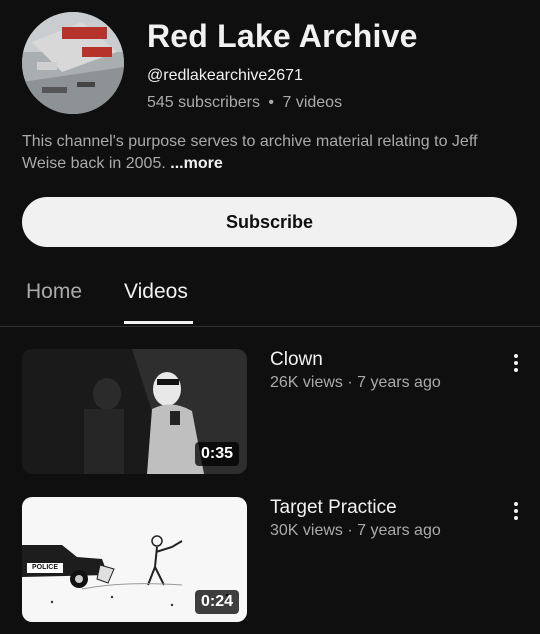 This screenshot has width=540, height=634. Describe the element at coordinates (134, 559) in the screenshot. I see `video-thumbnail: POLICE 0:24` at that location.